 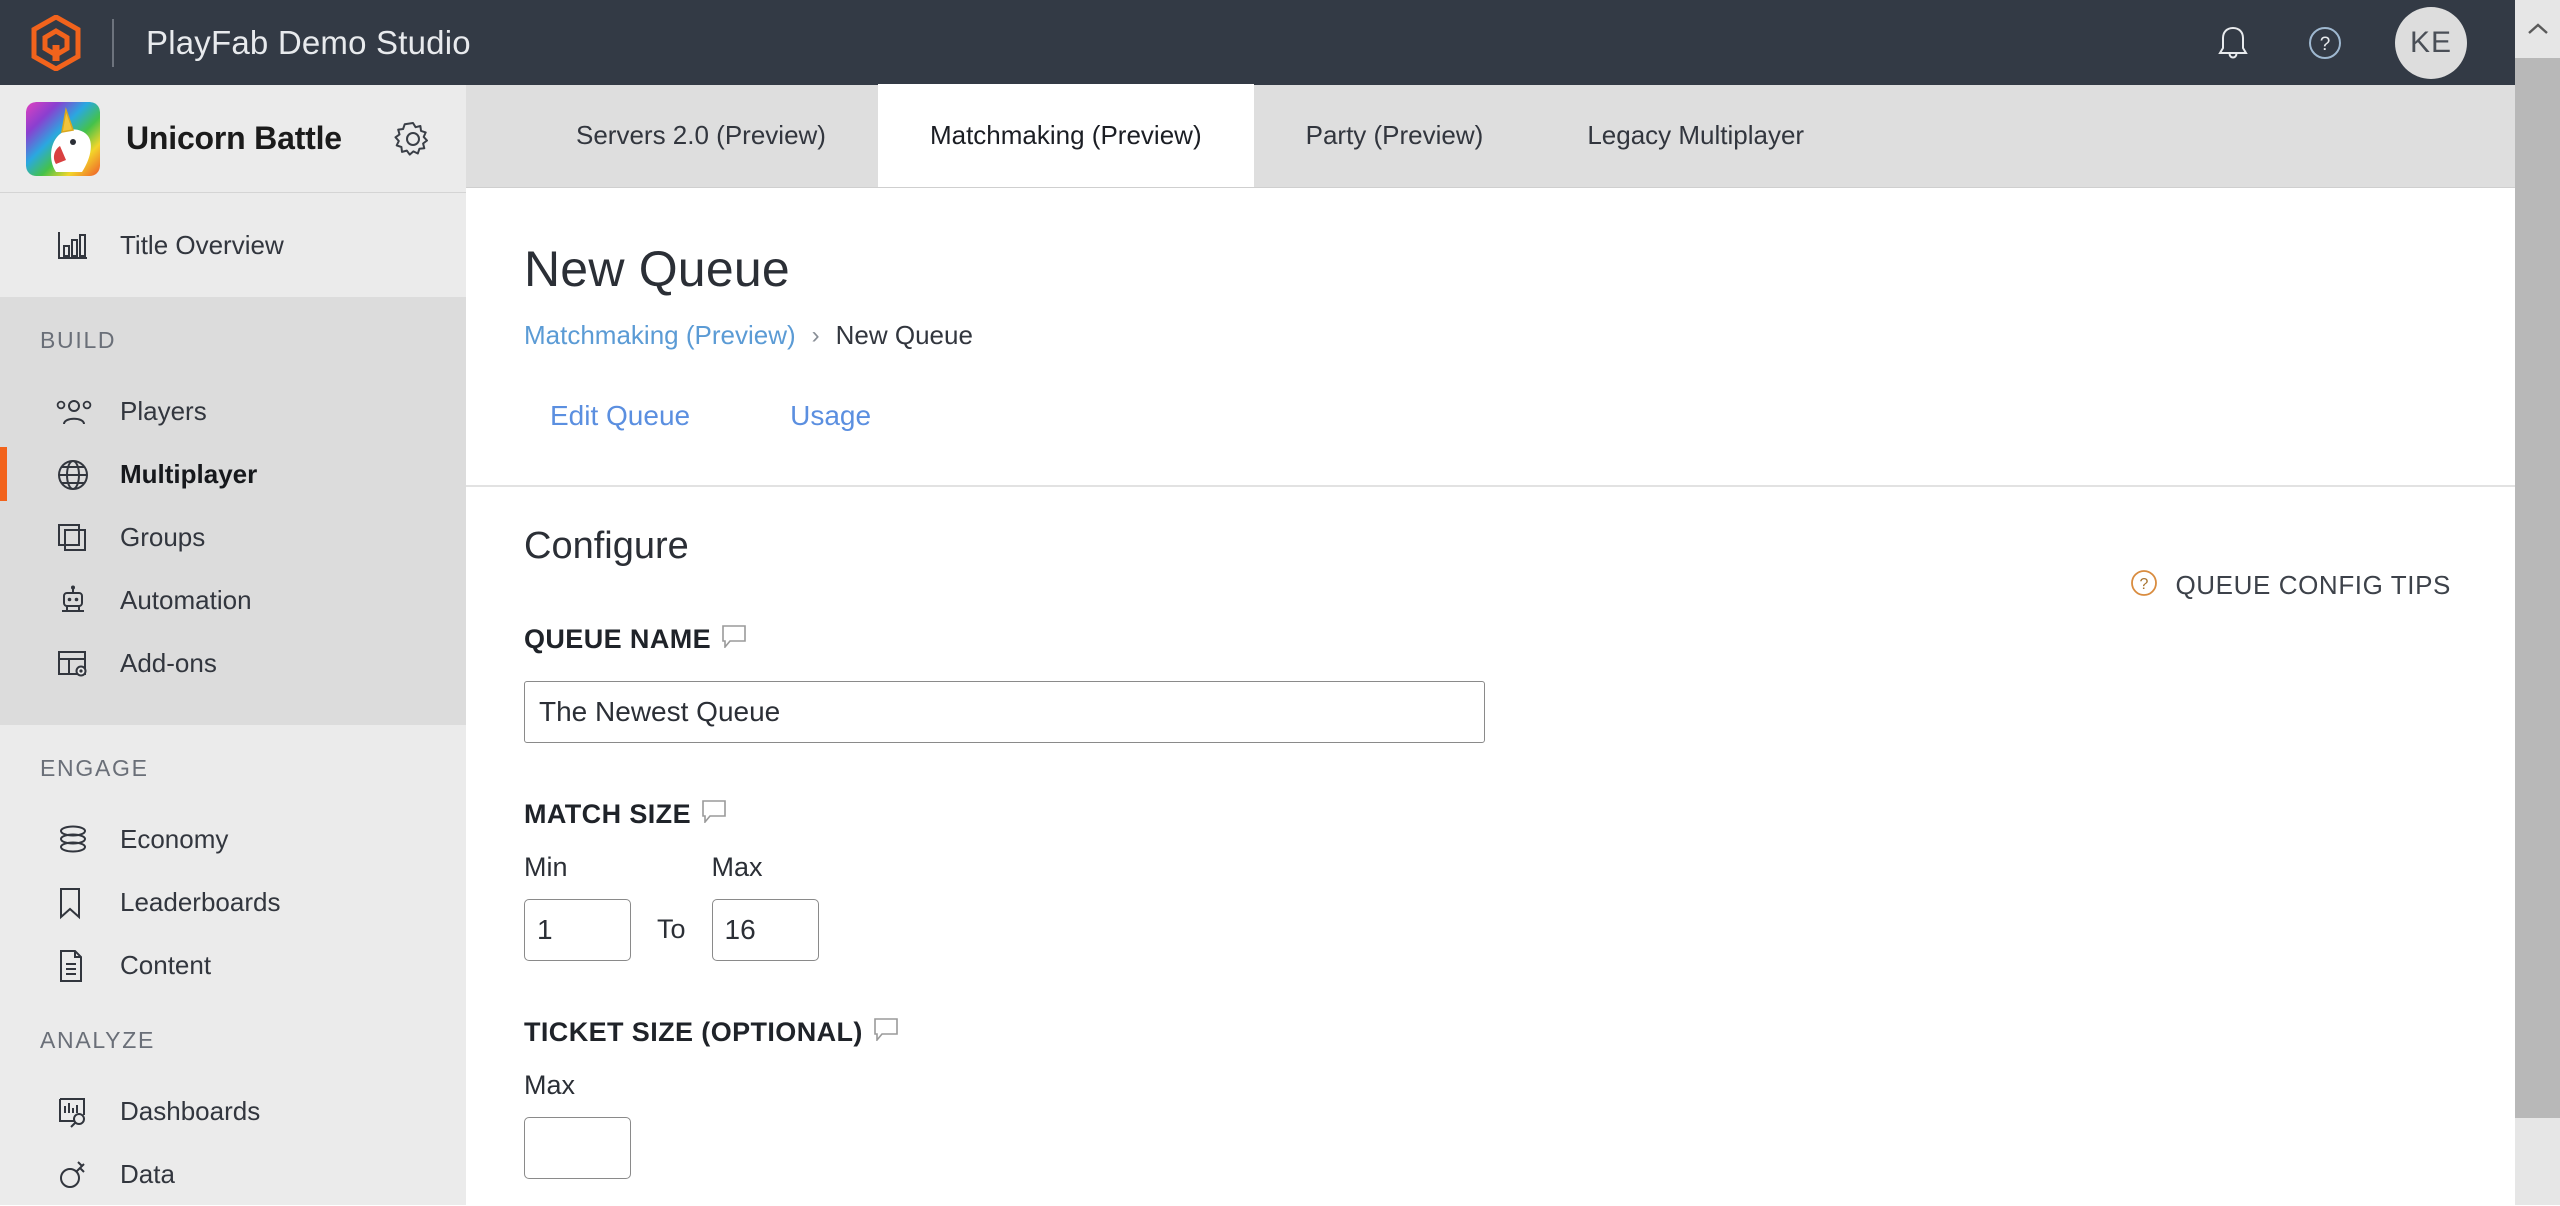 I want to click on sidebar-item-automation: Automation, so click(x=233, y=600).